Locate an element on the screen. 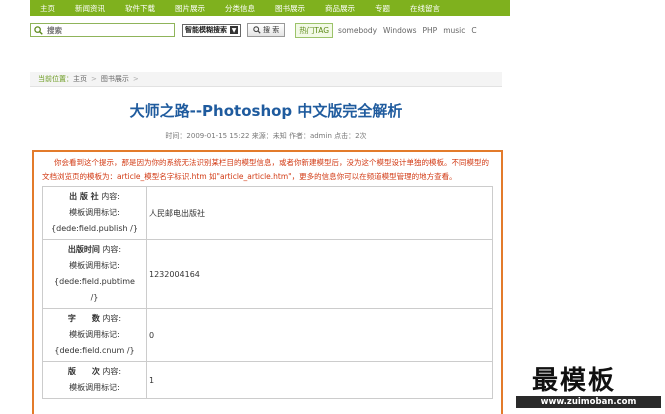  breadcrumb: 当前位置： 主页 > 图书展示 > is located at coordinates (266, 79).